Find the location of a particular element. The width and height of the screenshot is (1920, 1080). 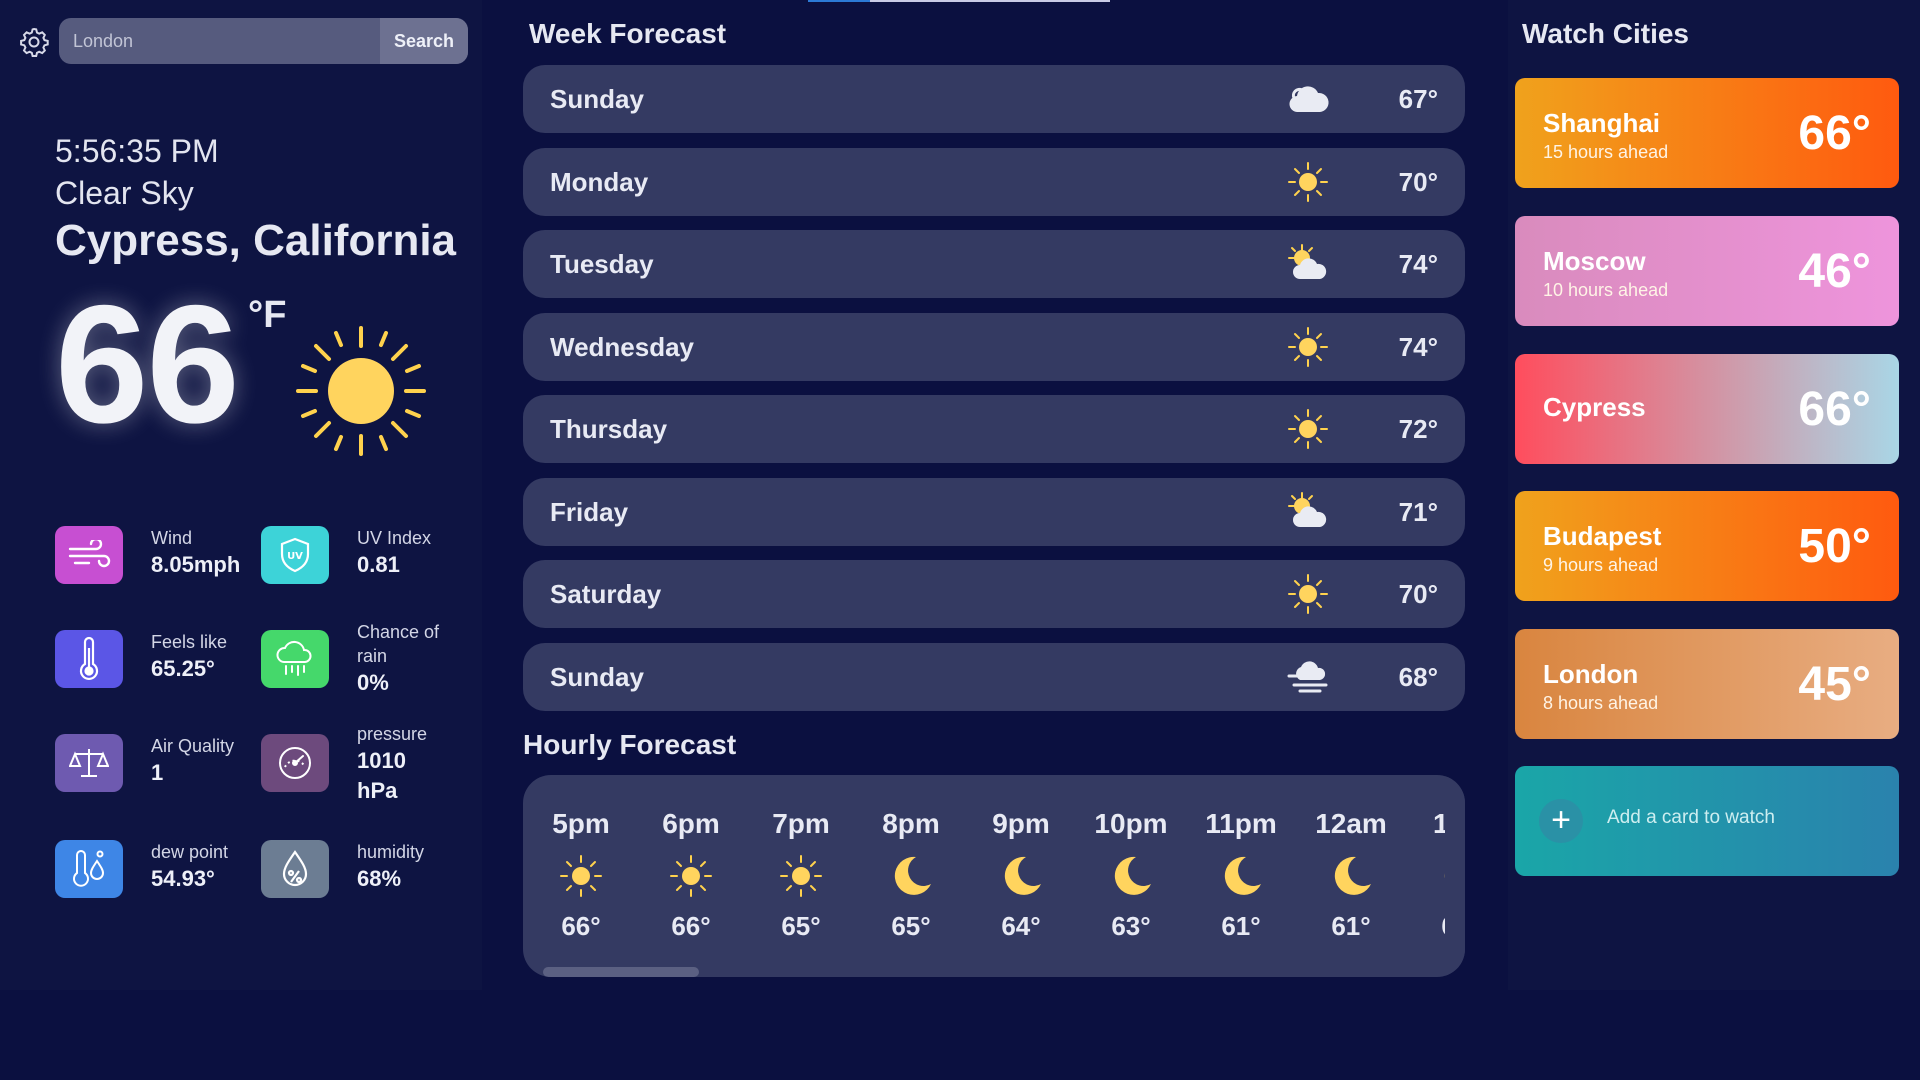

stat-label: Feels like is located at coordinates (189, 642).